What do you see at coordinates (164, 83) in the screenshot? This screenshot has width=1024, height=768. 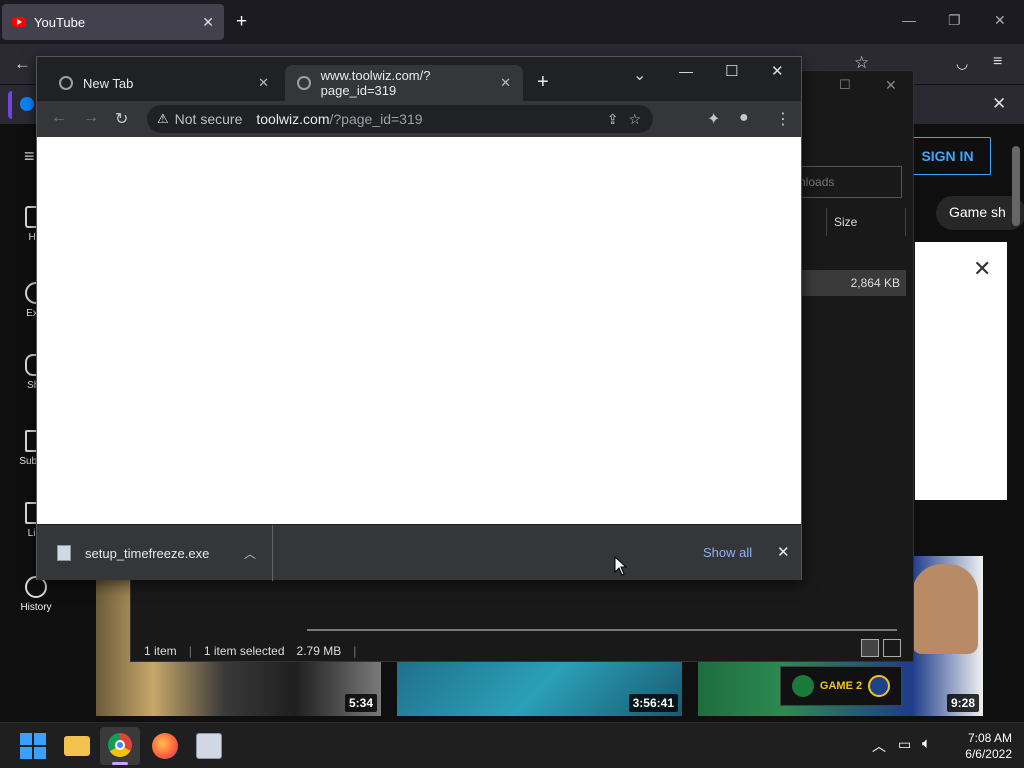 I see `tab-new-tab: New Tab ✕` at bounding box center [164, 83].